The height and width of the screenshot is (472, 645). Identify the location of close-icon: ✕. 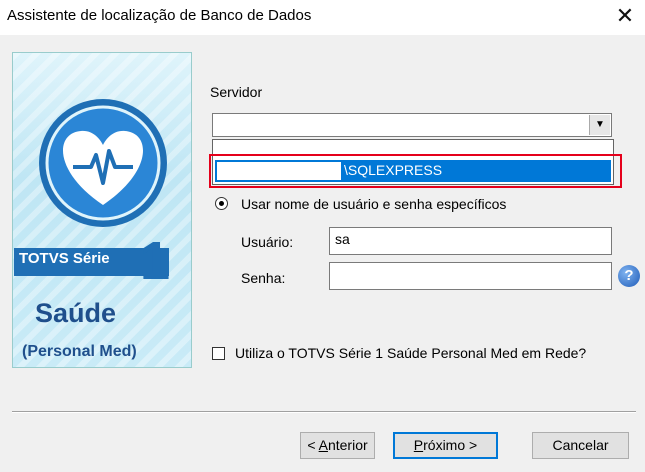
(625, 16).